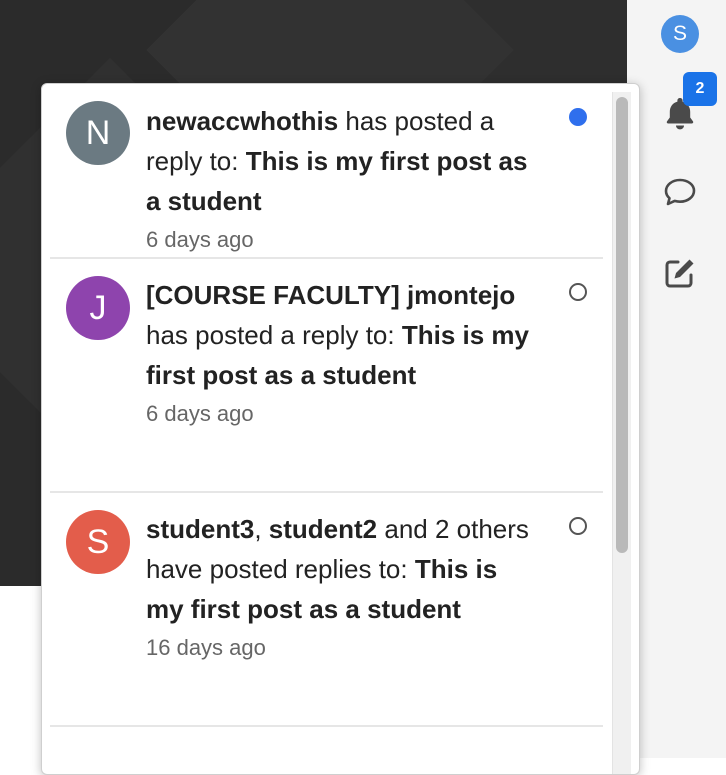  What do you see at coordinates (622, 325) in the screenshot?
I see `scrollbar-thumb` at bounding box center [622, 325].